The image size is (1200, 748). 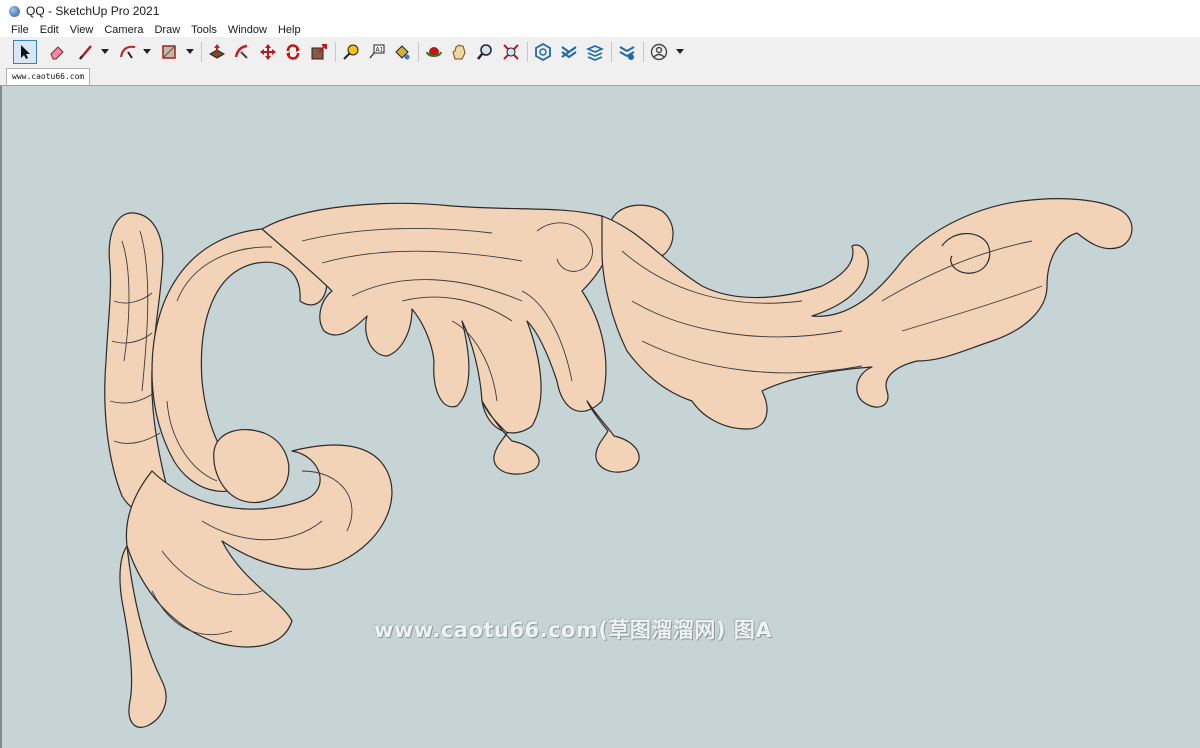 I want to click on menu-file: File, so click(x=20, y=30).